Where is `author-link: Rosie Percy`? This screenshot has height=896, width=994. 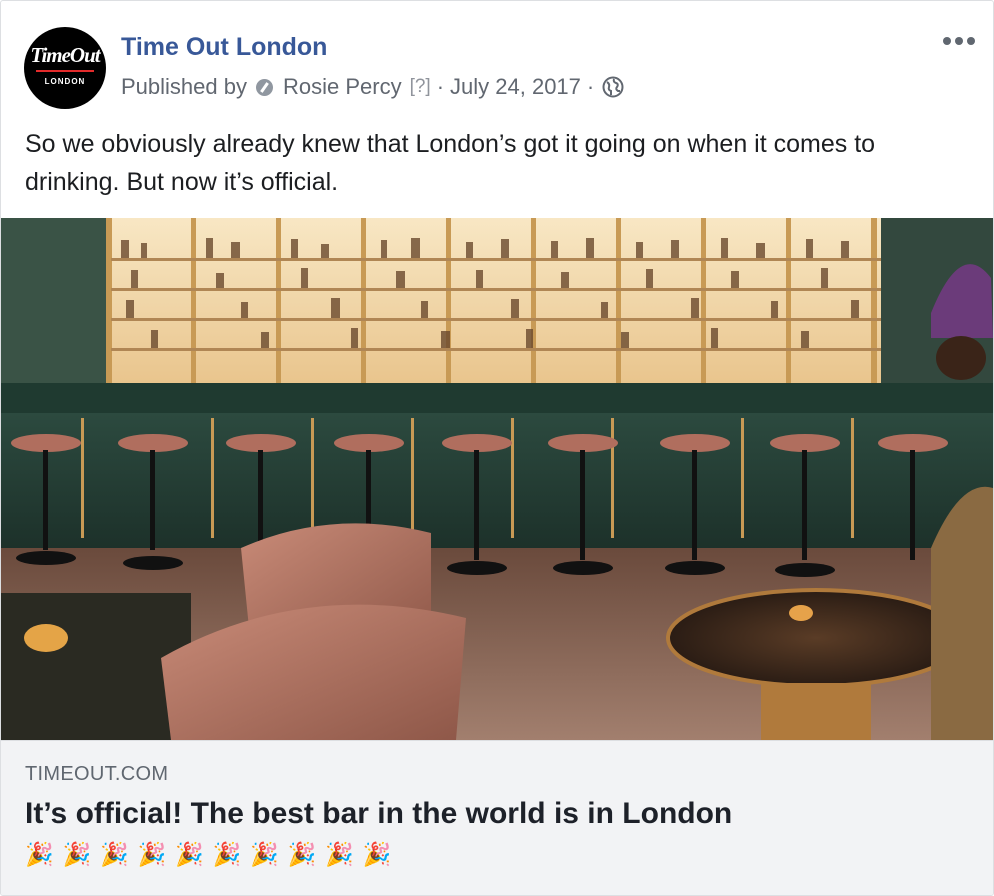 author-link: Rosie Percy is located at coordinates (342, 87).